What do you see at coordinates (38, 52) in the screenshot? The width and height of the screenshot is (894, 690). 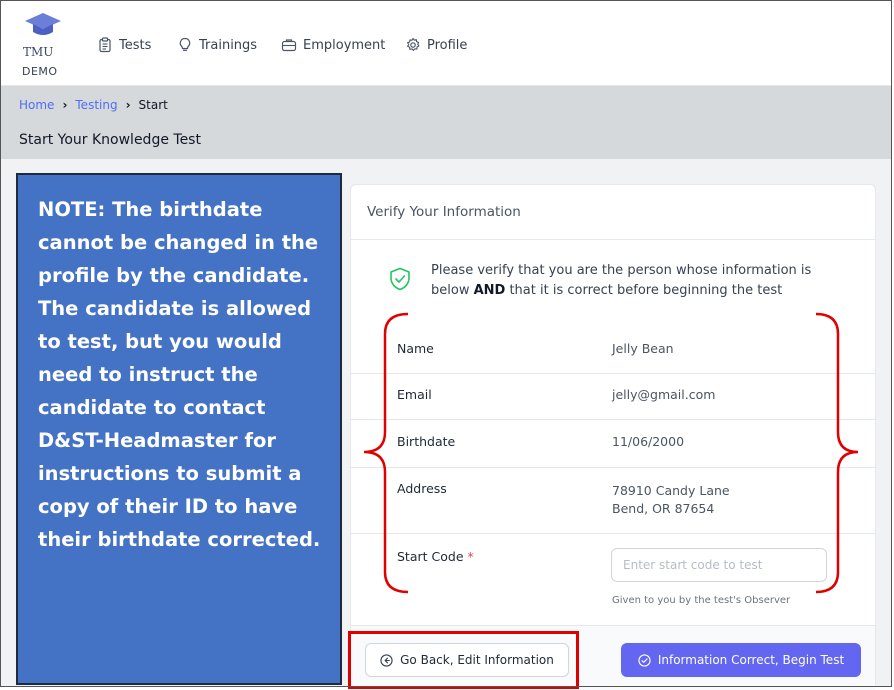 I see `logo-text: TMU` at bounding box center [38, 52].